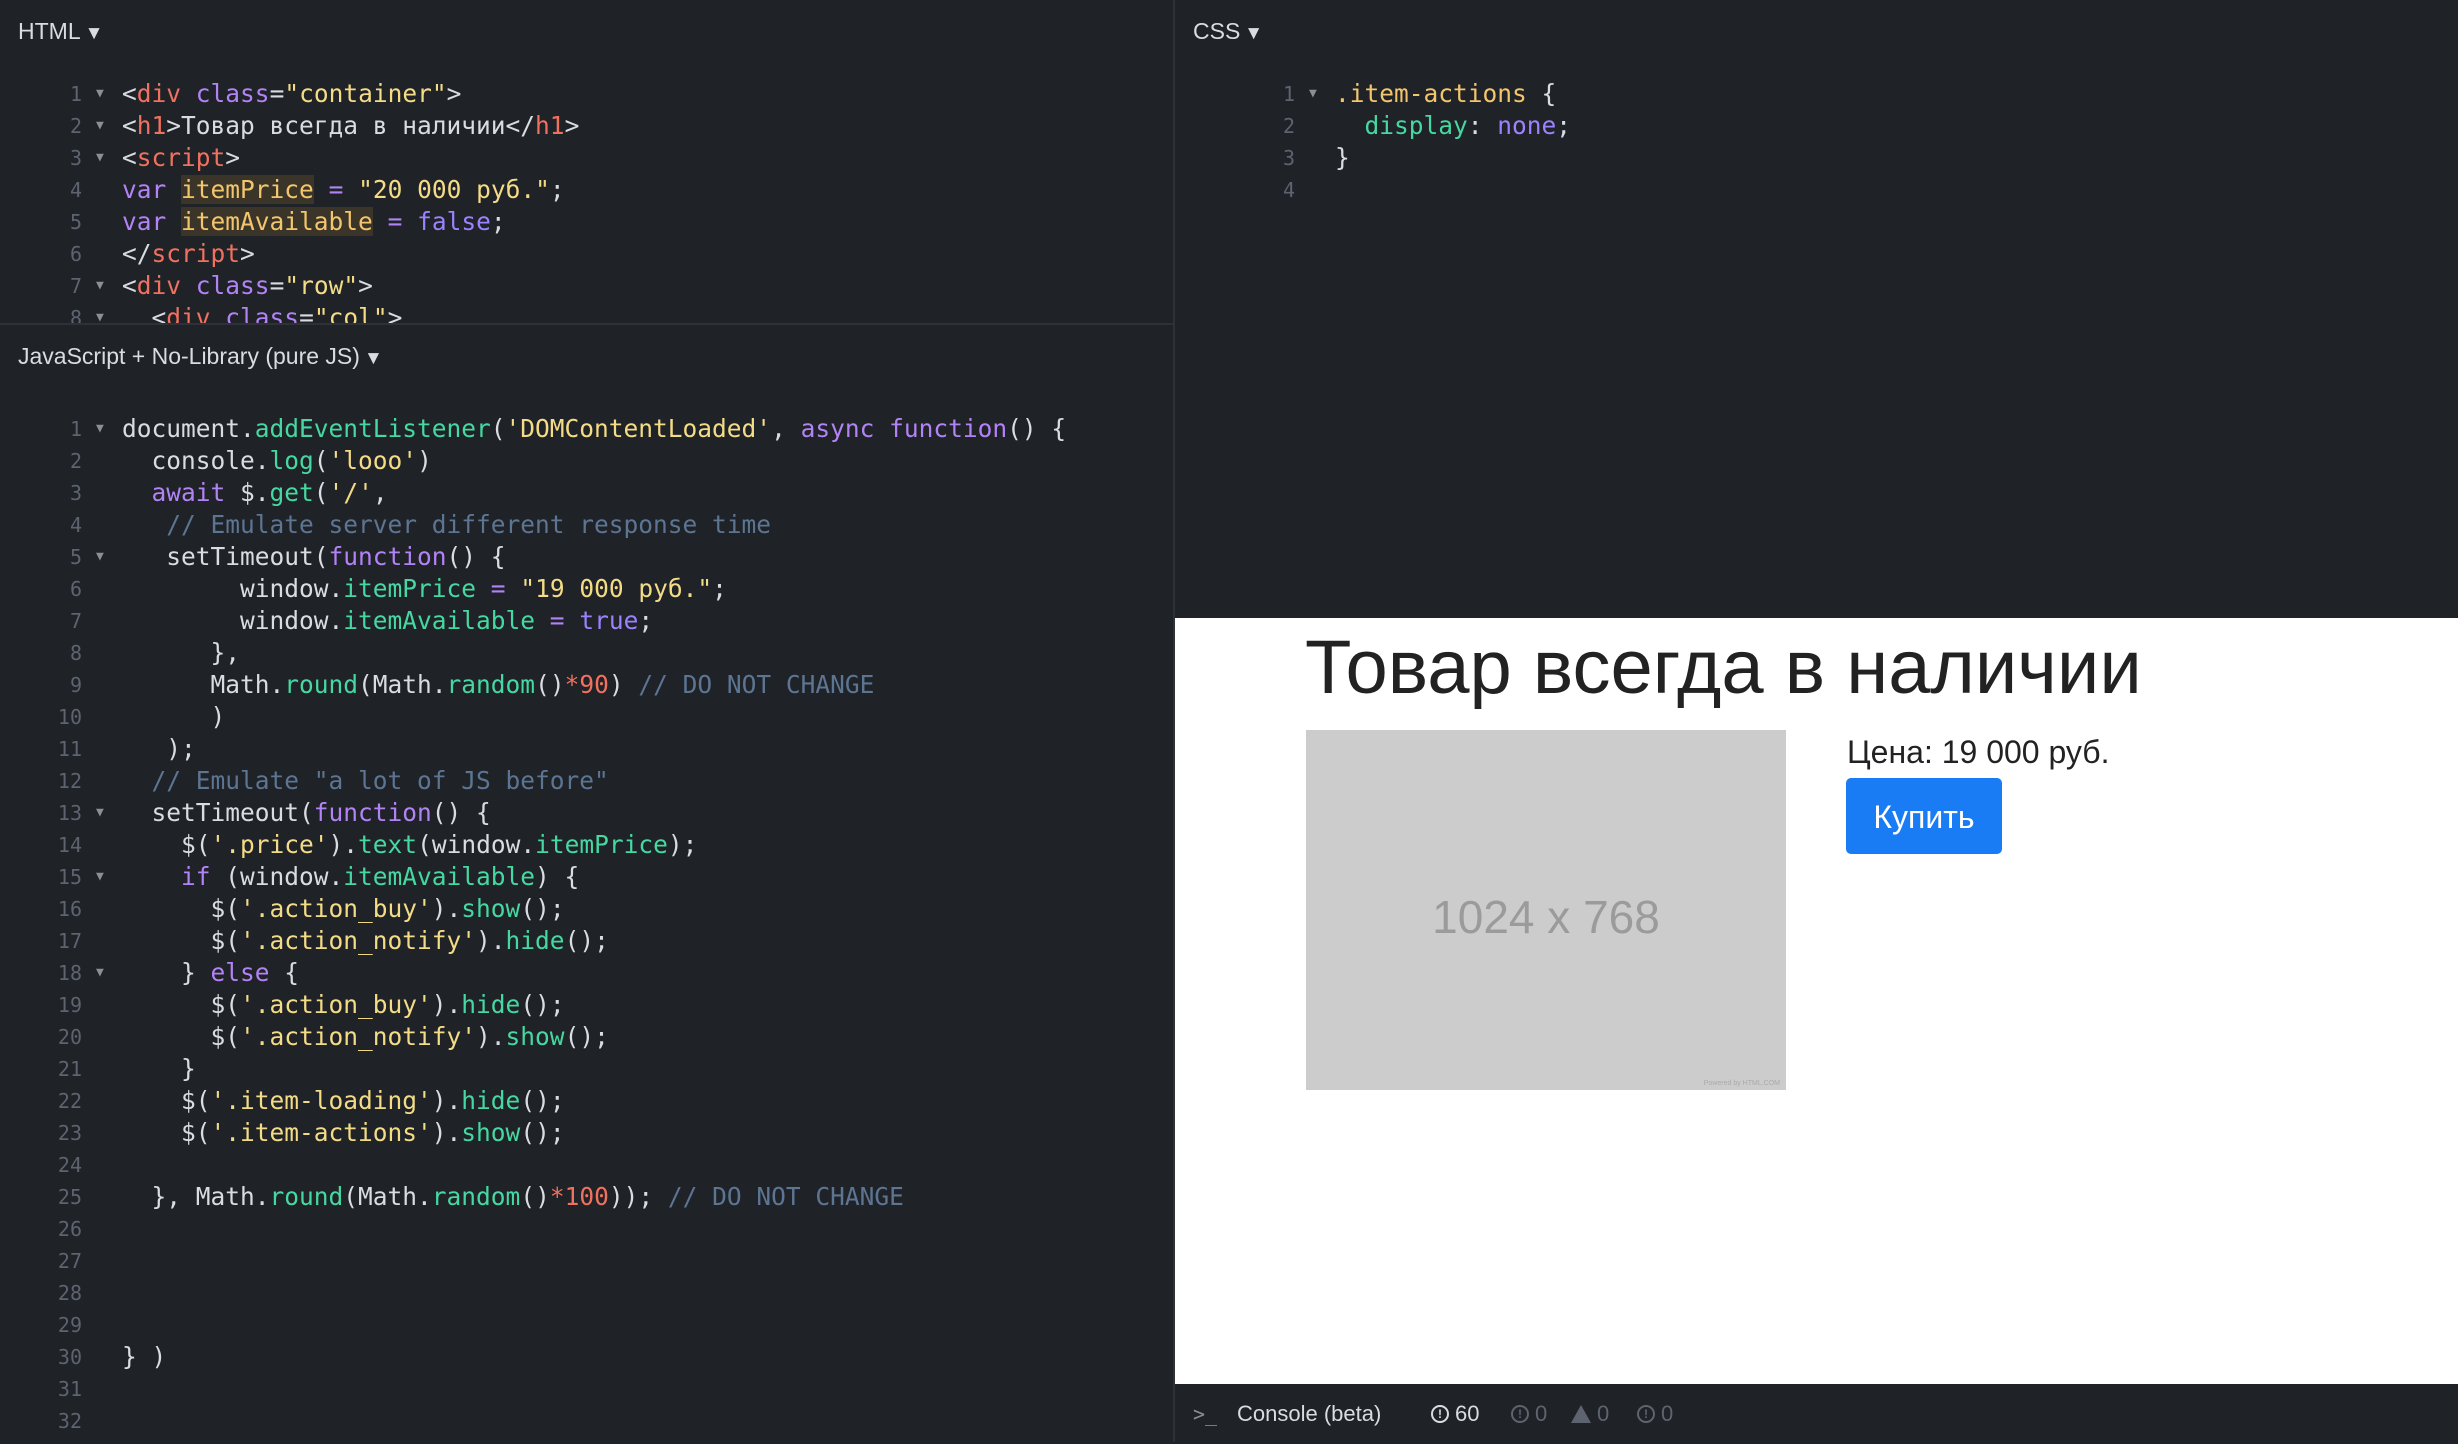 The image size is (2458, 1444). Describe the element at coordinates (586, 1069) in the screenshot. I see `code-line: 21 }` at that location.